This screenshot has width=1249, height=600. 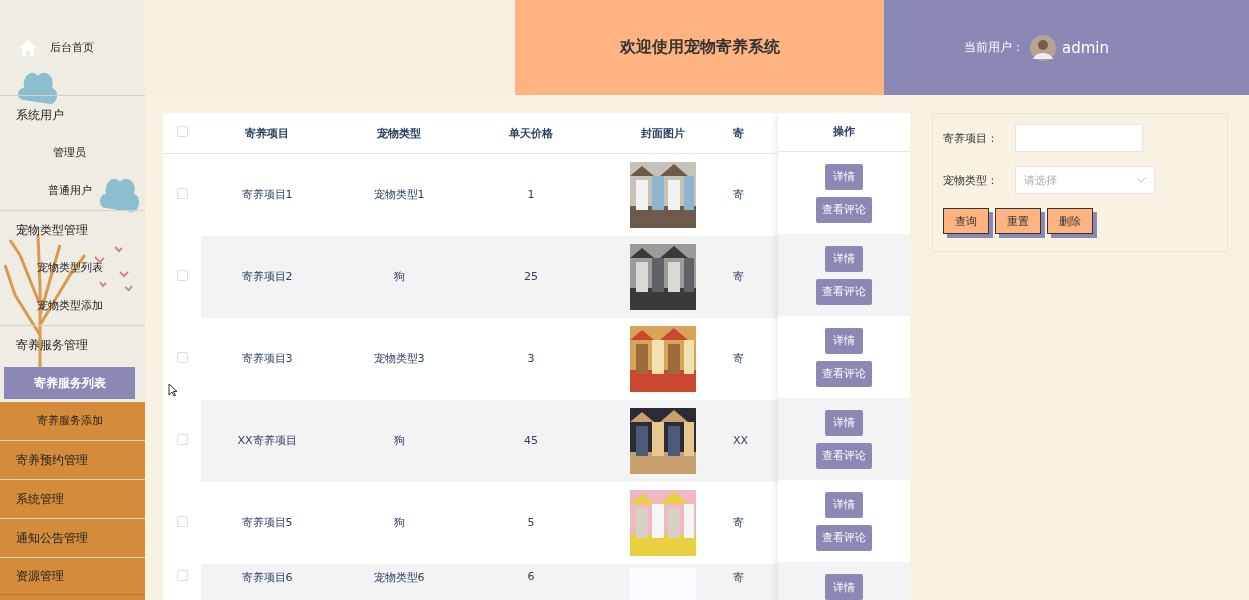 What do you see at coordinates (173, 390) in the screenshot?
I see `cursor-icon` at bounding box center [173, 390].